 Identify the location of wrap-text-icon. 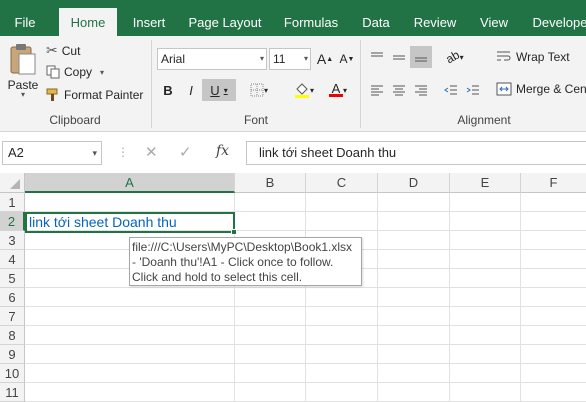
(504, 57).